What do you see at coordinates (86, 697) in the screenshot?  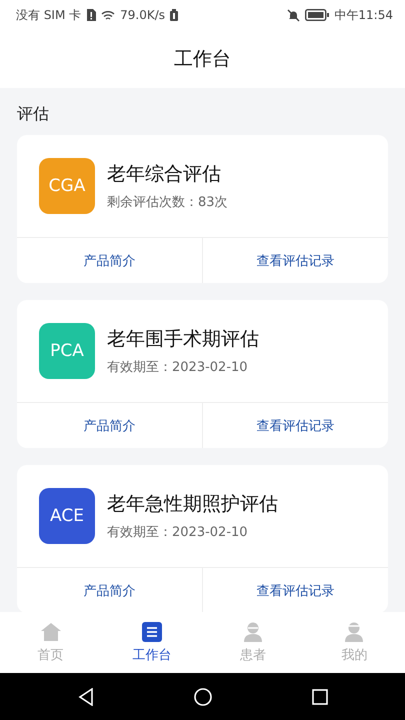 I see `back-icon` at bounding box center [86, 697].